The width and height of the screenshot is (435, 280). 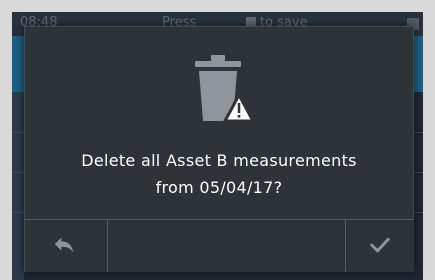 What do you see at coordinates (226, 246) in the screenshot?
I see `dialog-button-spacer` at bounding box center [226, 246].